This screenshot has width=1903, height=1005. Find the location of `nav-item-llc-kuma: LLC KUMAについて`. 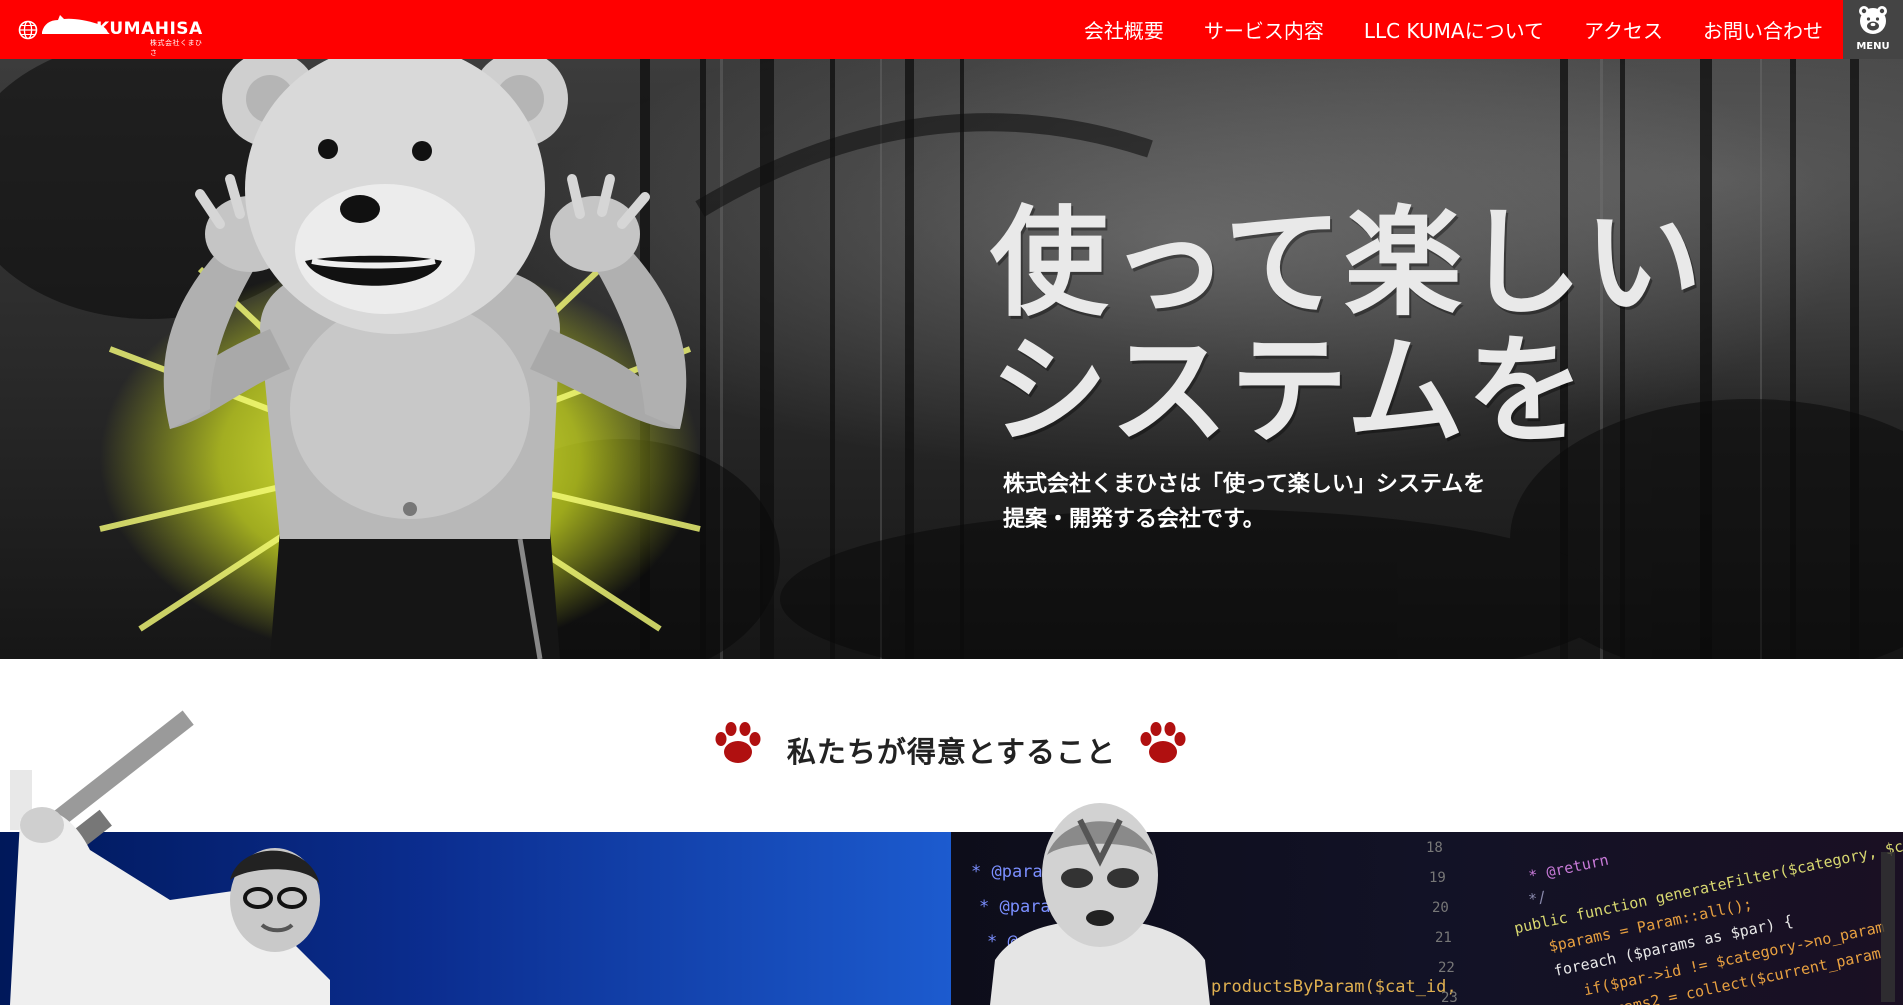

nav-item-llc-kuma: LLC KUMAについて is located at coordinates (1454, 29).